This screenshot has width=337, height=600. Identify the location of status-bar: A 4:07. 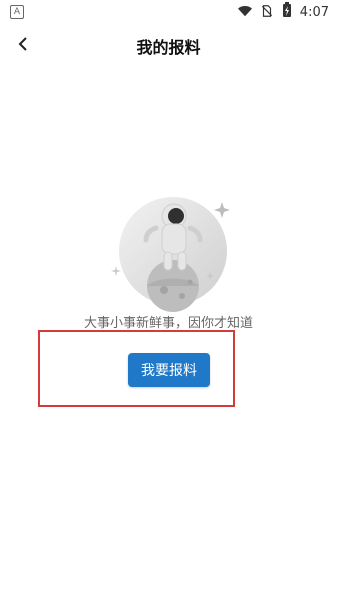
(168, 12).